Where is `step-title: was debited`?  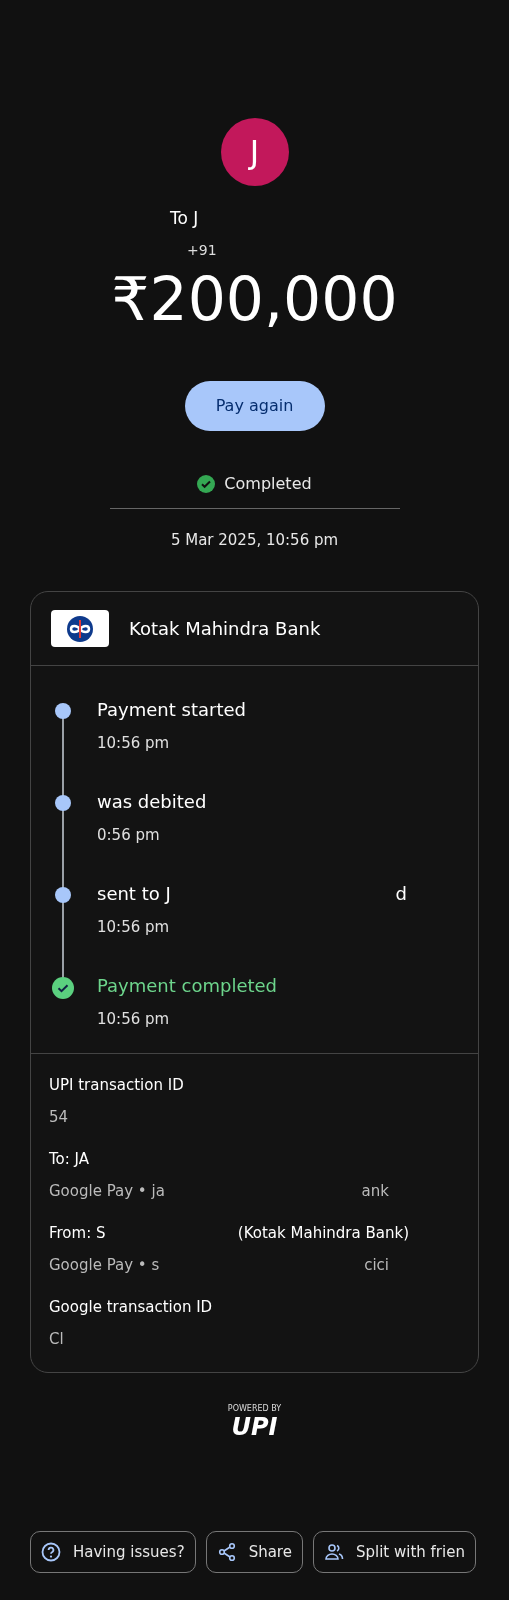 step-title: was debited is located at coordinates (152, 802).